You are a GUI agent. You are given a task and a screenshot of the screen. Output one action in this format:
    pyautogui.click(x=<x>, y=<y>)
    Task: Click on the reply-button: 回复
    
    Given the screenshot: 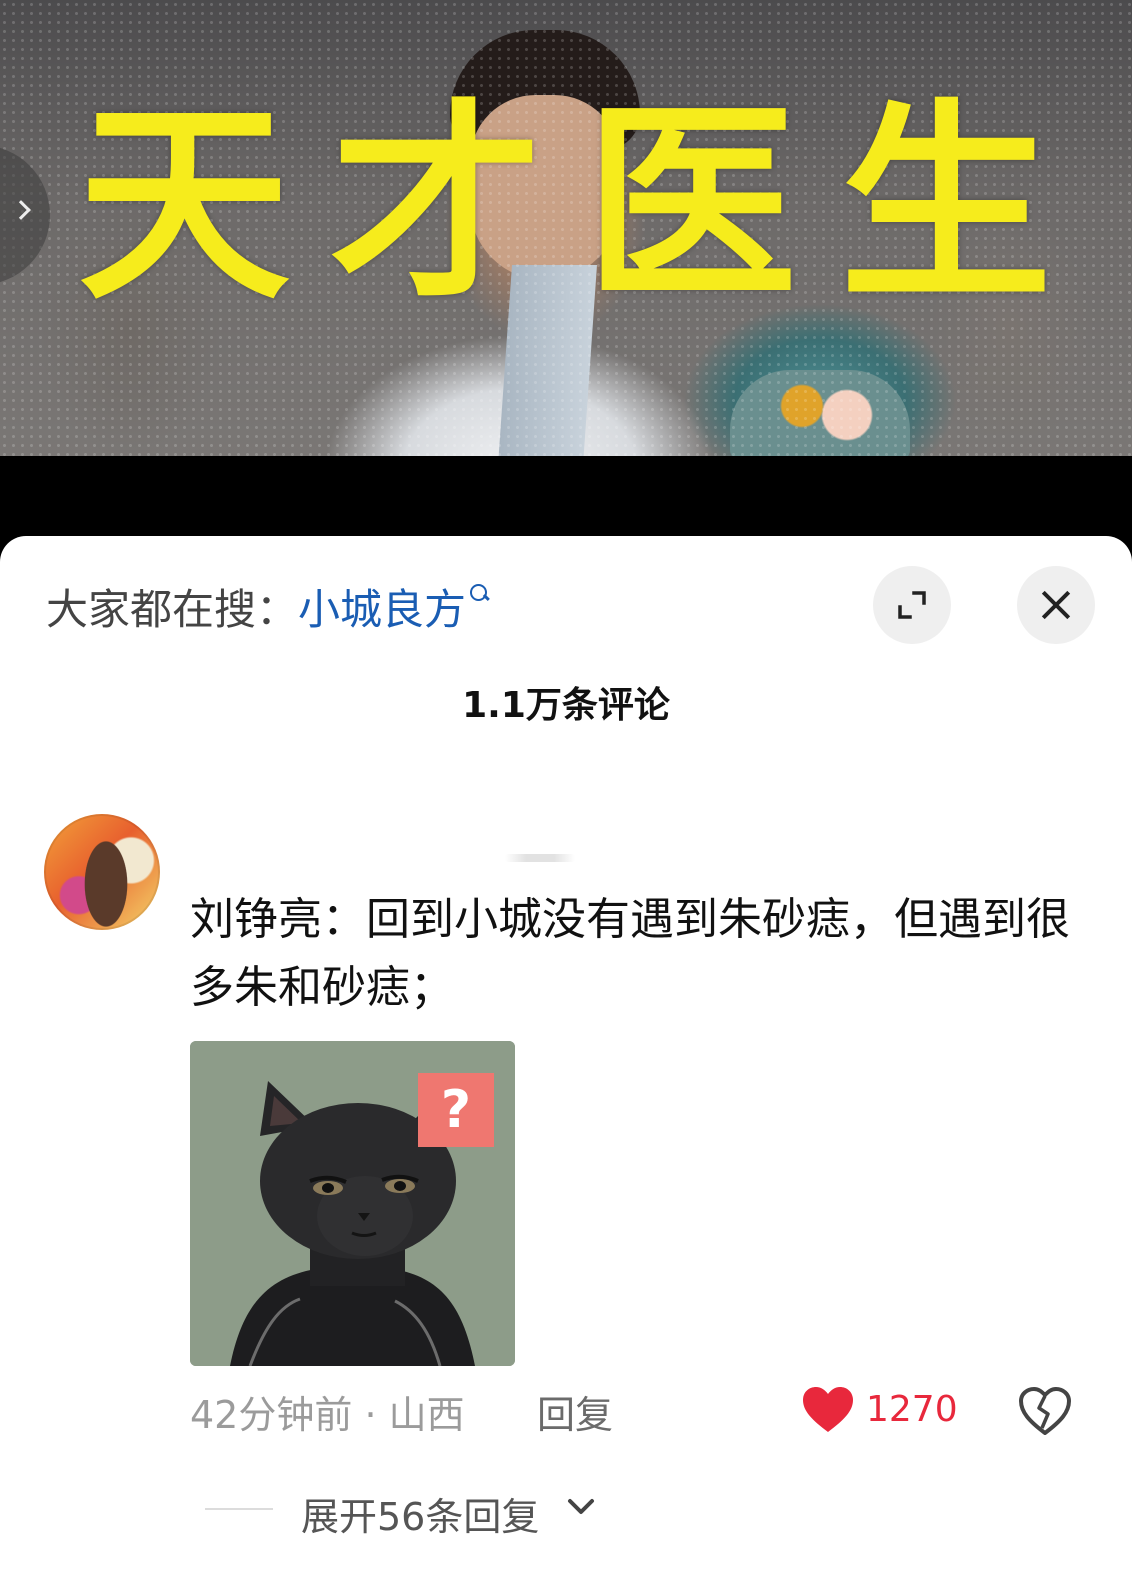 What is the action you would take?
    pyautogui.click(x=575, y=1411)
    